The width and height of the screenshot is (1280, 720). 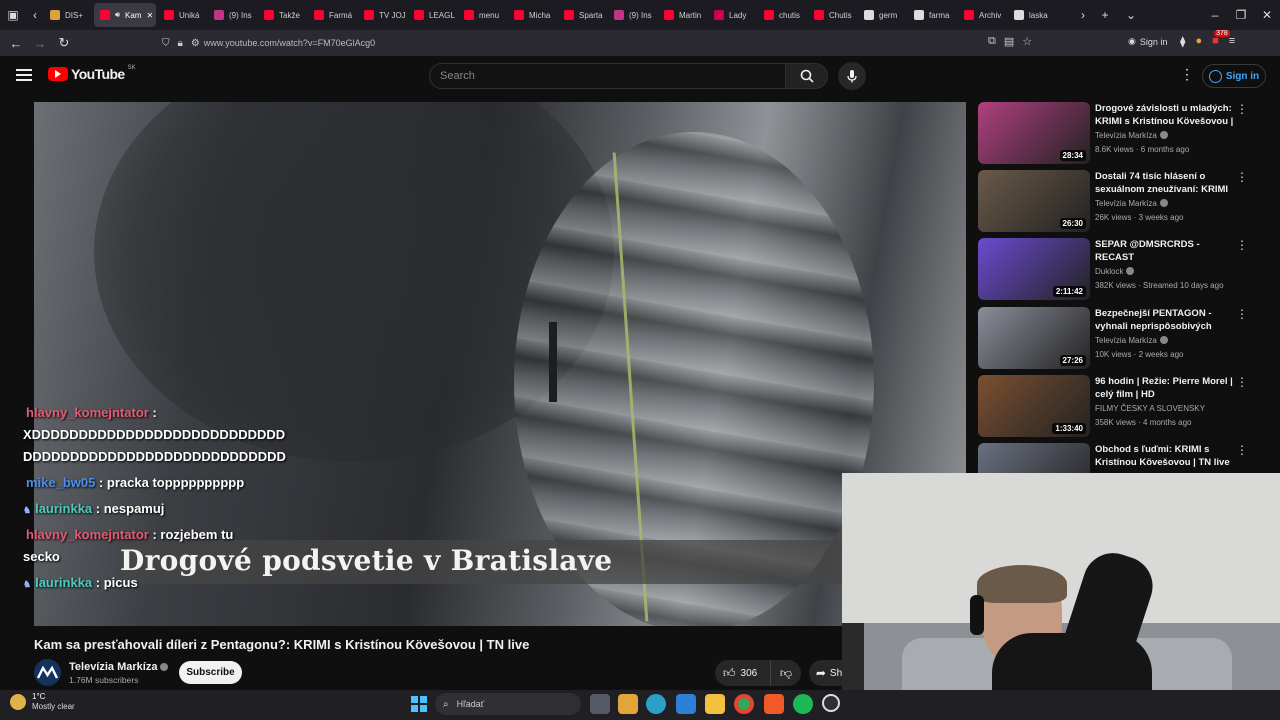 What do you see at coordinates (532, 15) in the screenshot?
I see `browser-tab: Micha` at bounding box center [532, 15].